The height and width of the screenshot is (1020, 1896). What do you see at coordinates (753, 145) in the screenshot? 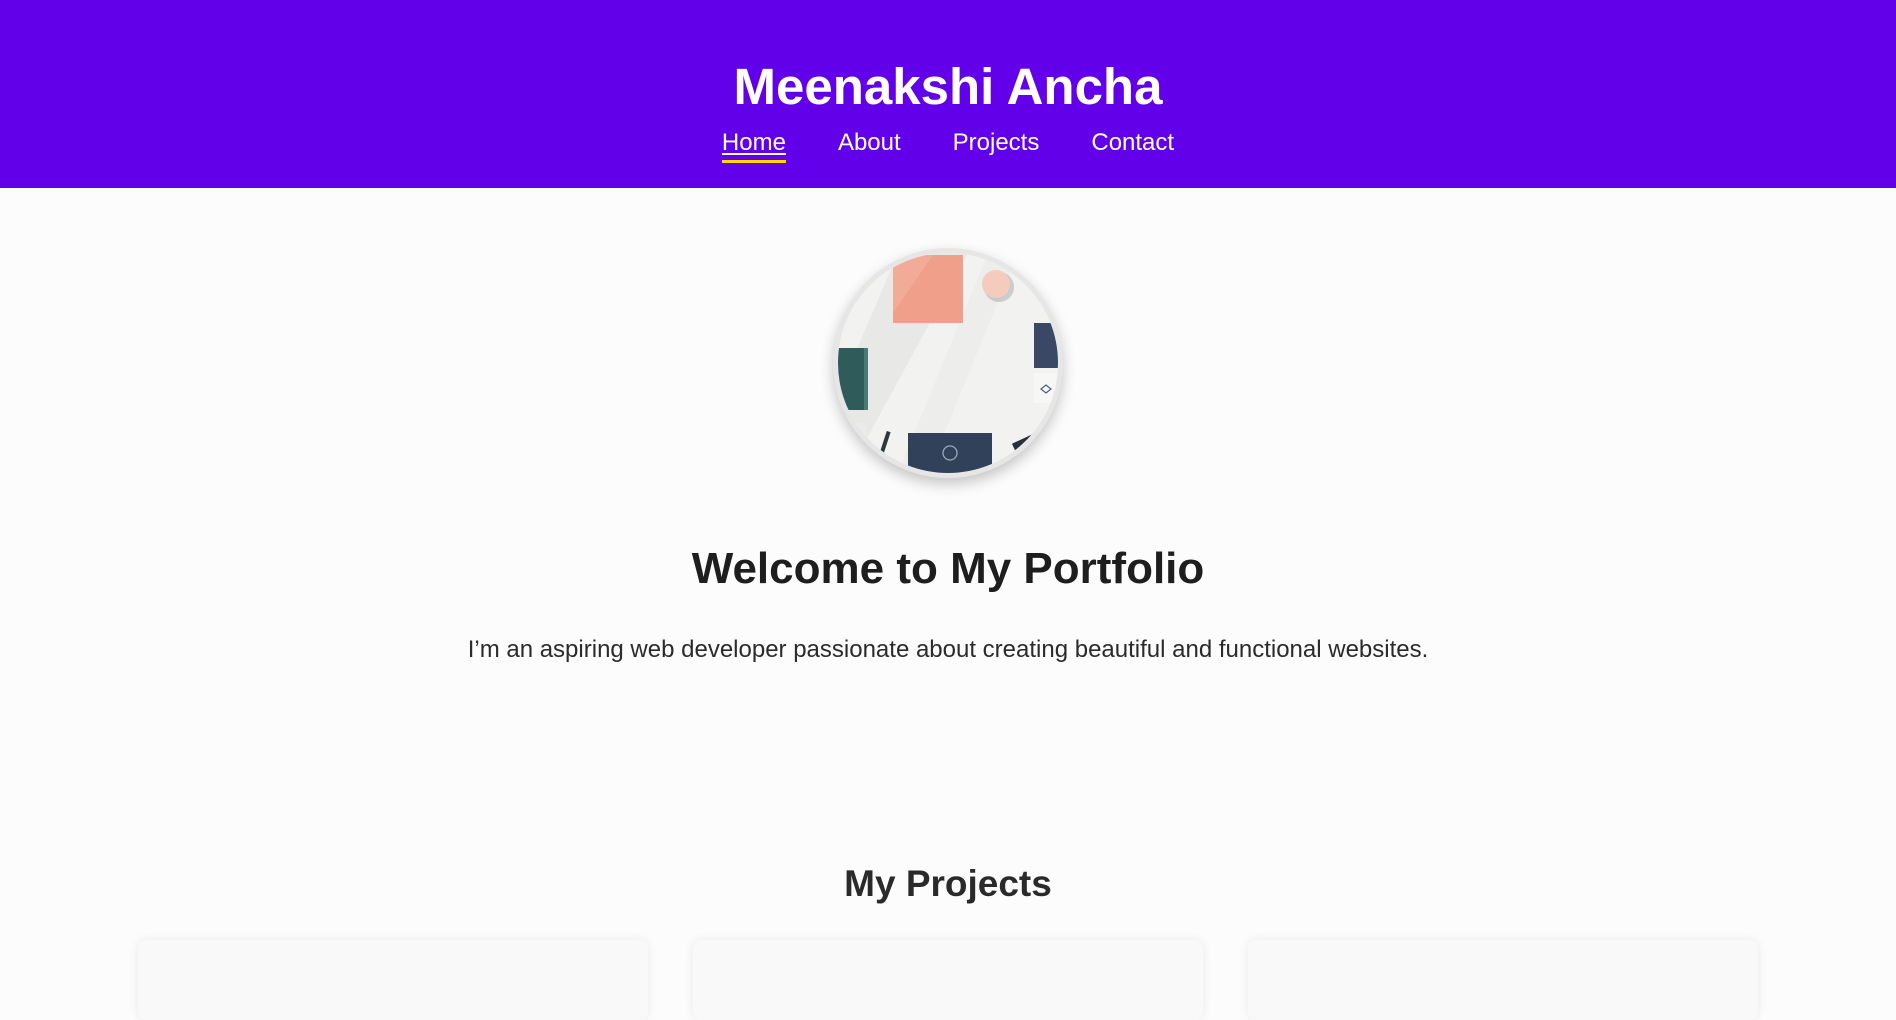
I see `nav-link-home: Home` at bounding box center [753, 145].